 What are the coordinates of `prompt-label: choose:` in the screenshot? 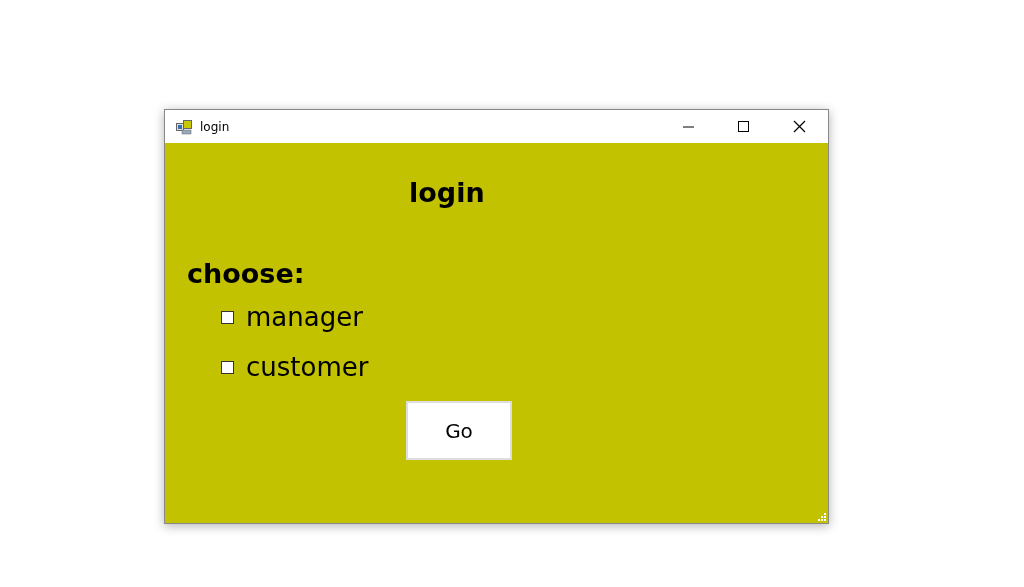 It's located at (246, 273).